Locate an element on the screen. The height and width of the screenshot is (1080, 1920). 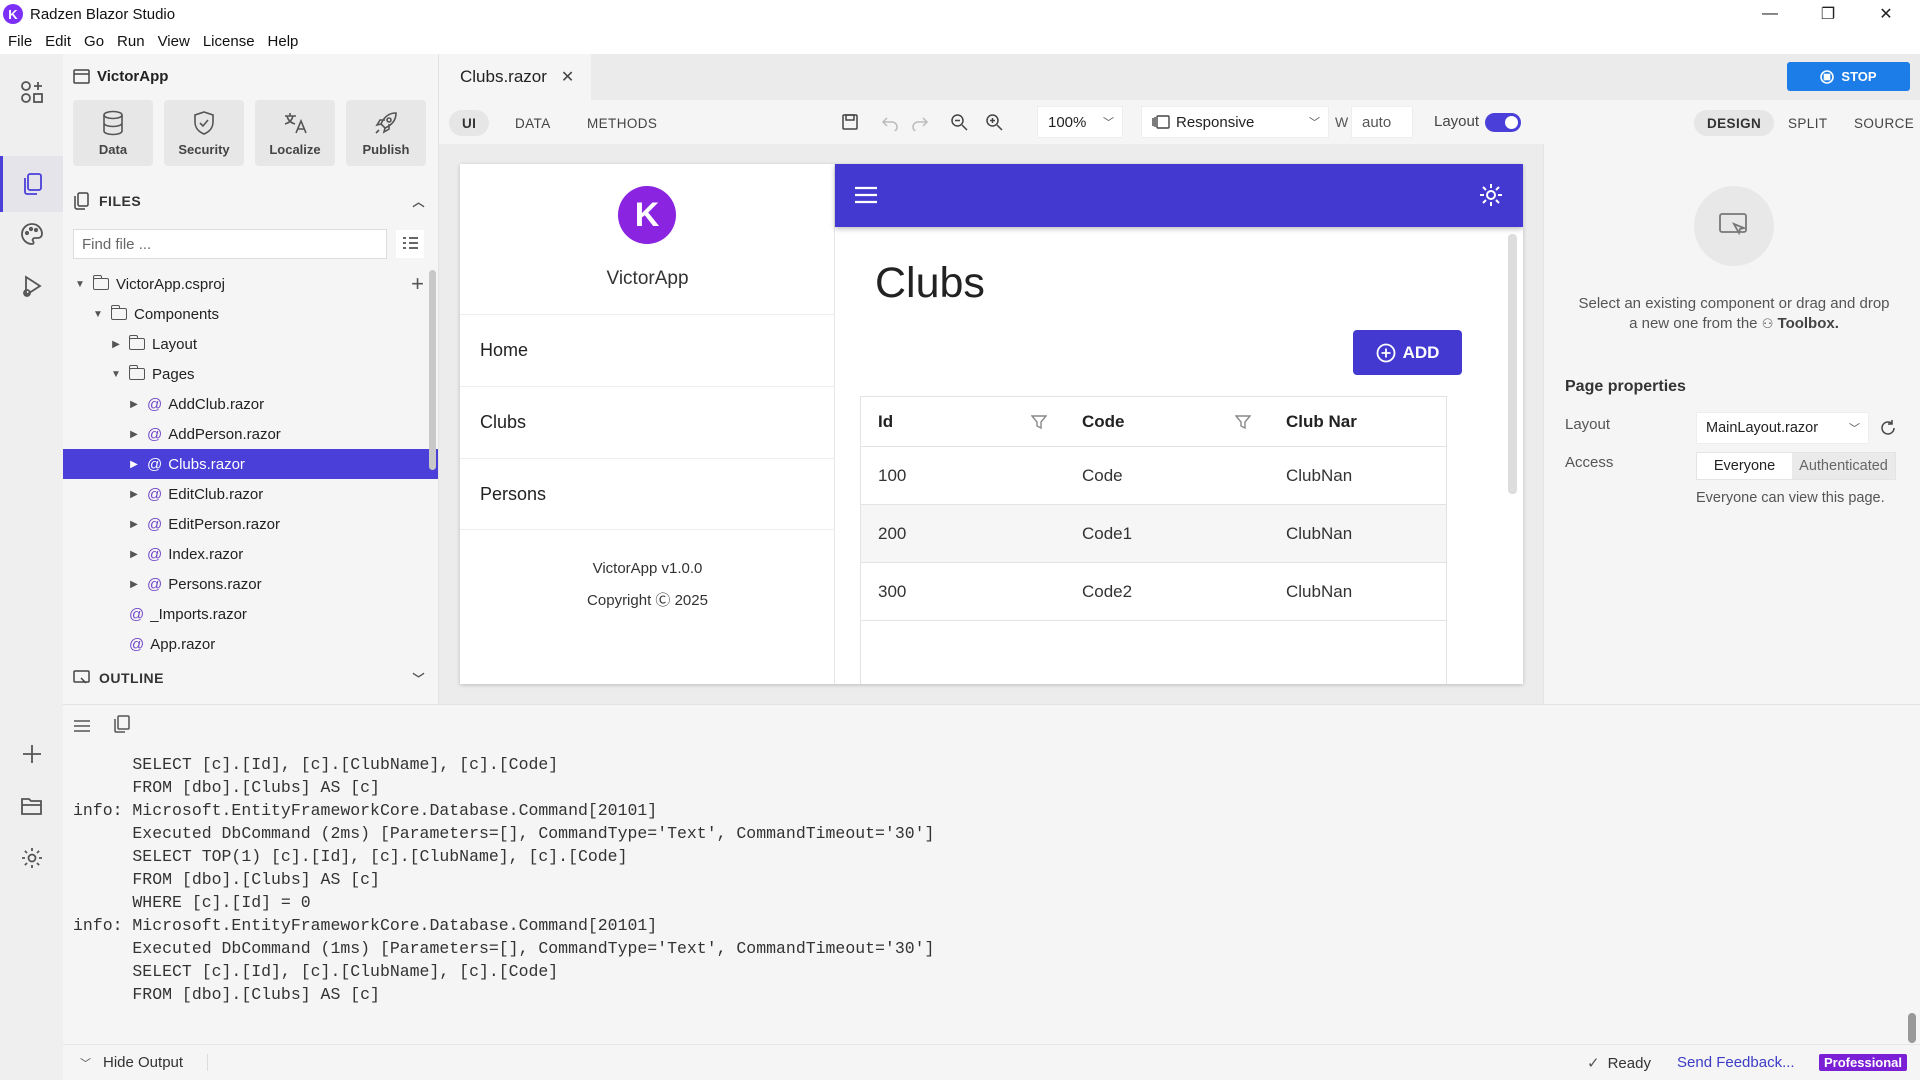
tree-item-app-razor: @ App.razor is located at coordinates (250, 644).